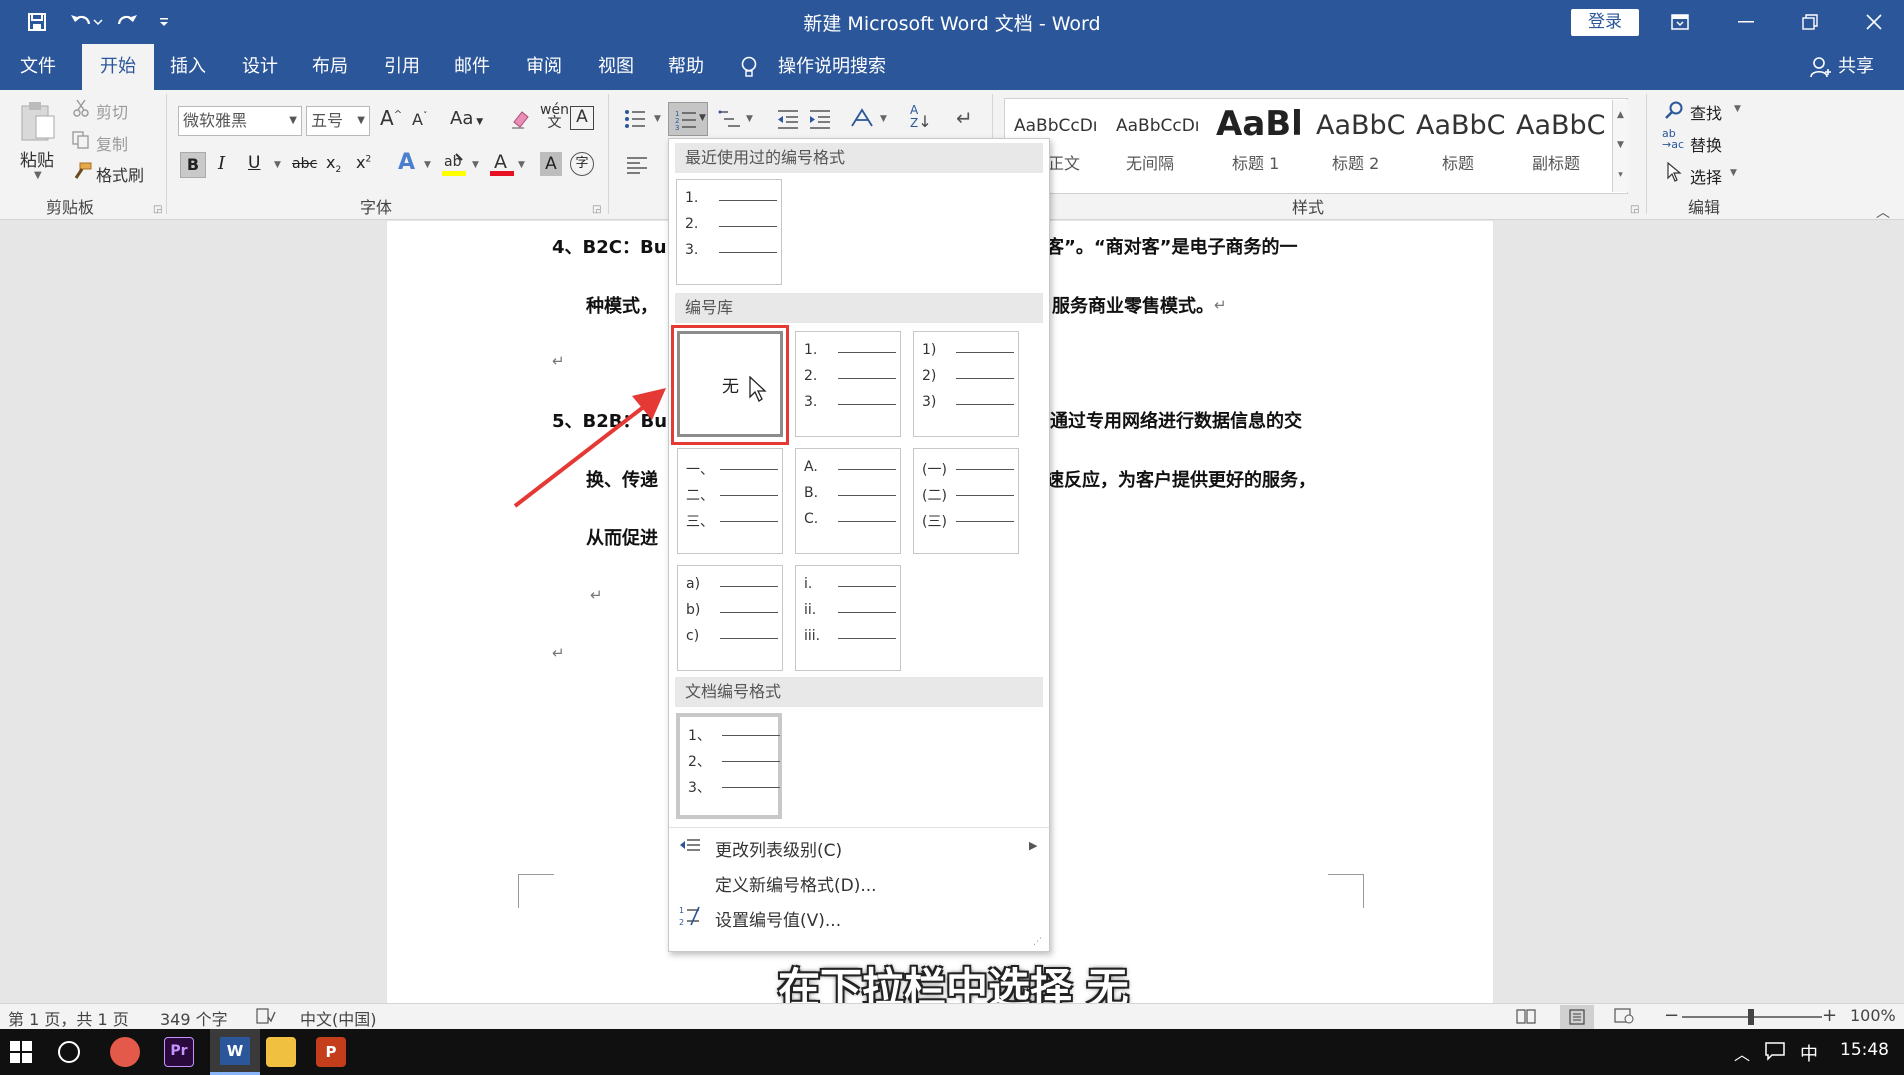 The height and width of the screenshot is (1075, 1904). Describe the element at coordinates (37, 158) in the screenshot. I see `paste-button: 粘贴` at that location.